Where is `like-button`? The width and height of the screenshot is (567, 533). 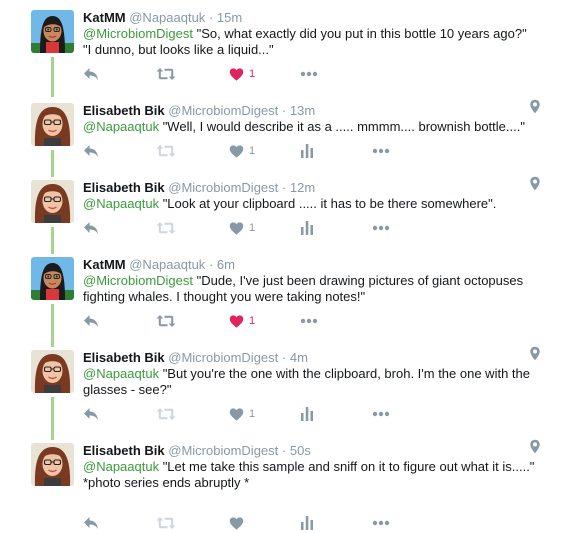
like-button is located at coordinates (236, 523).